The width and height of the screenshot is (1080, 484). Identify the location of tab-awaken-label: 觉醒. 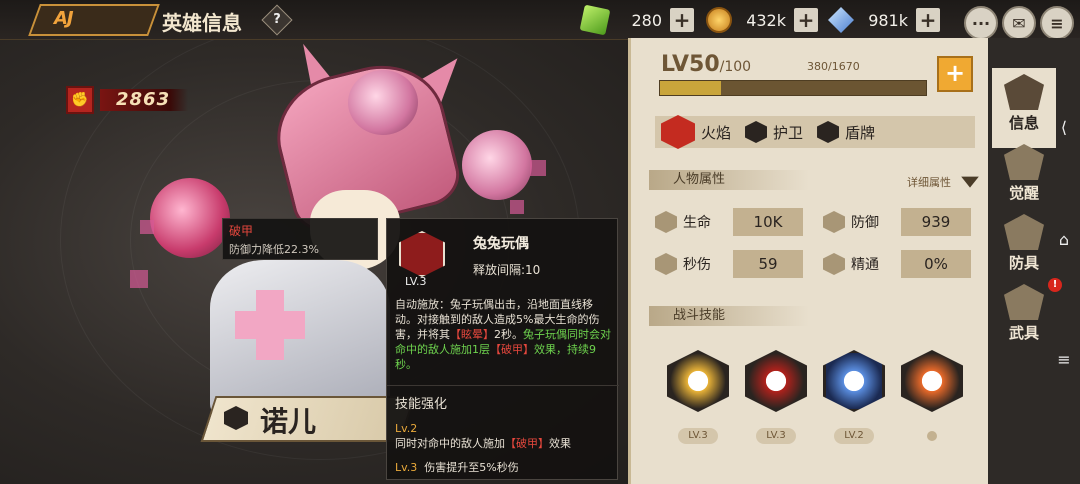
(1023, 193).